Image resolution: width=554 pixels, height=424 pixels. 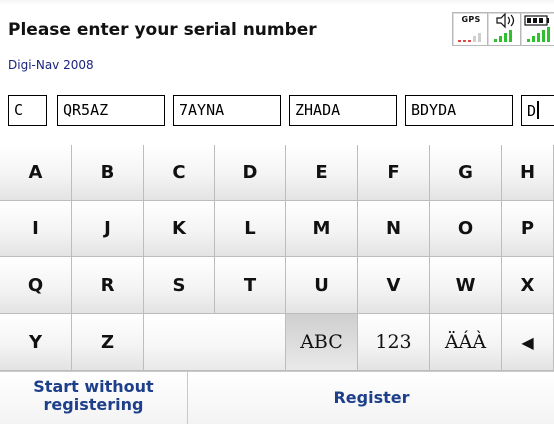 I want to click on backspace-icon: ◀, so click(x=528, y=342).